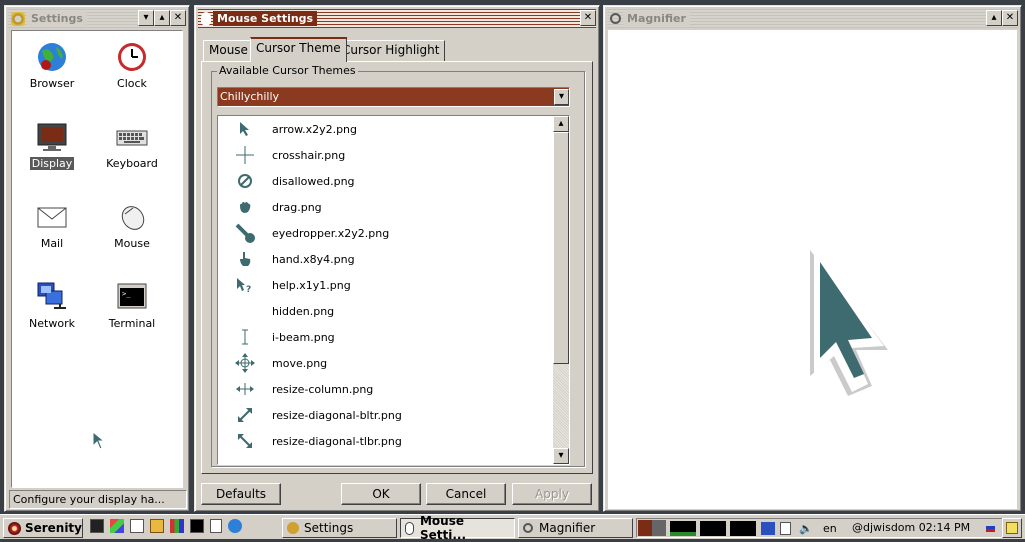  I want to click on tab-cursor-highlight: Cursor Highlight, so click(391, 50).